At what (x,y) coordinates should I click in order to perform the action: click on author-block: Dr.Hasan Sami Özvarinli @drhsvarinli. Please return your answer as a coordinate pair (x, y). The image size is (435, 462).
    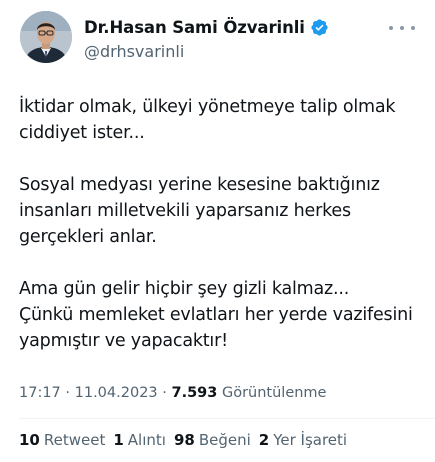
    Looking at the image, I should click on (206, 37).